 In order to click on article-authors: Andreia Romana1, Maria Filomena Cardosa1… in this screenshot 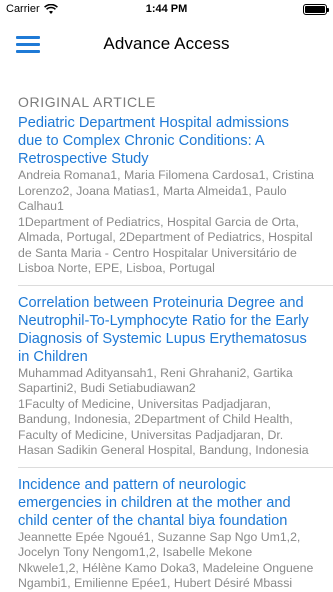, I will do `click(166, 190)`.